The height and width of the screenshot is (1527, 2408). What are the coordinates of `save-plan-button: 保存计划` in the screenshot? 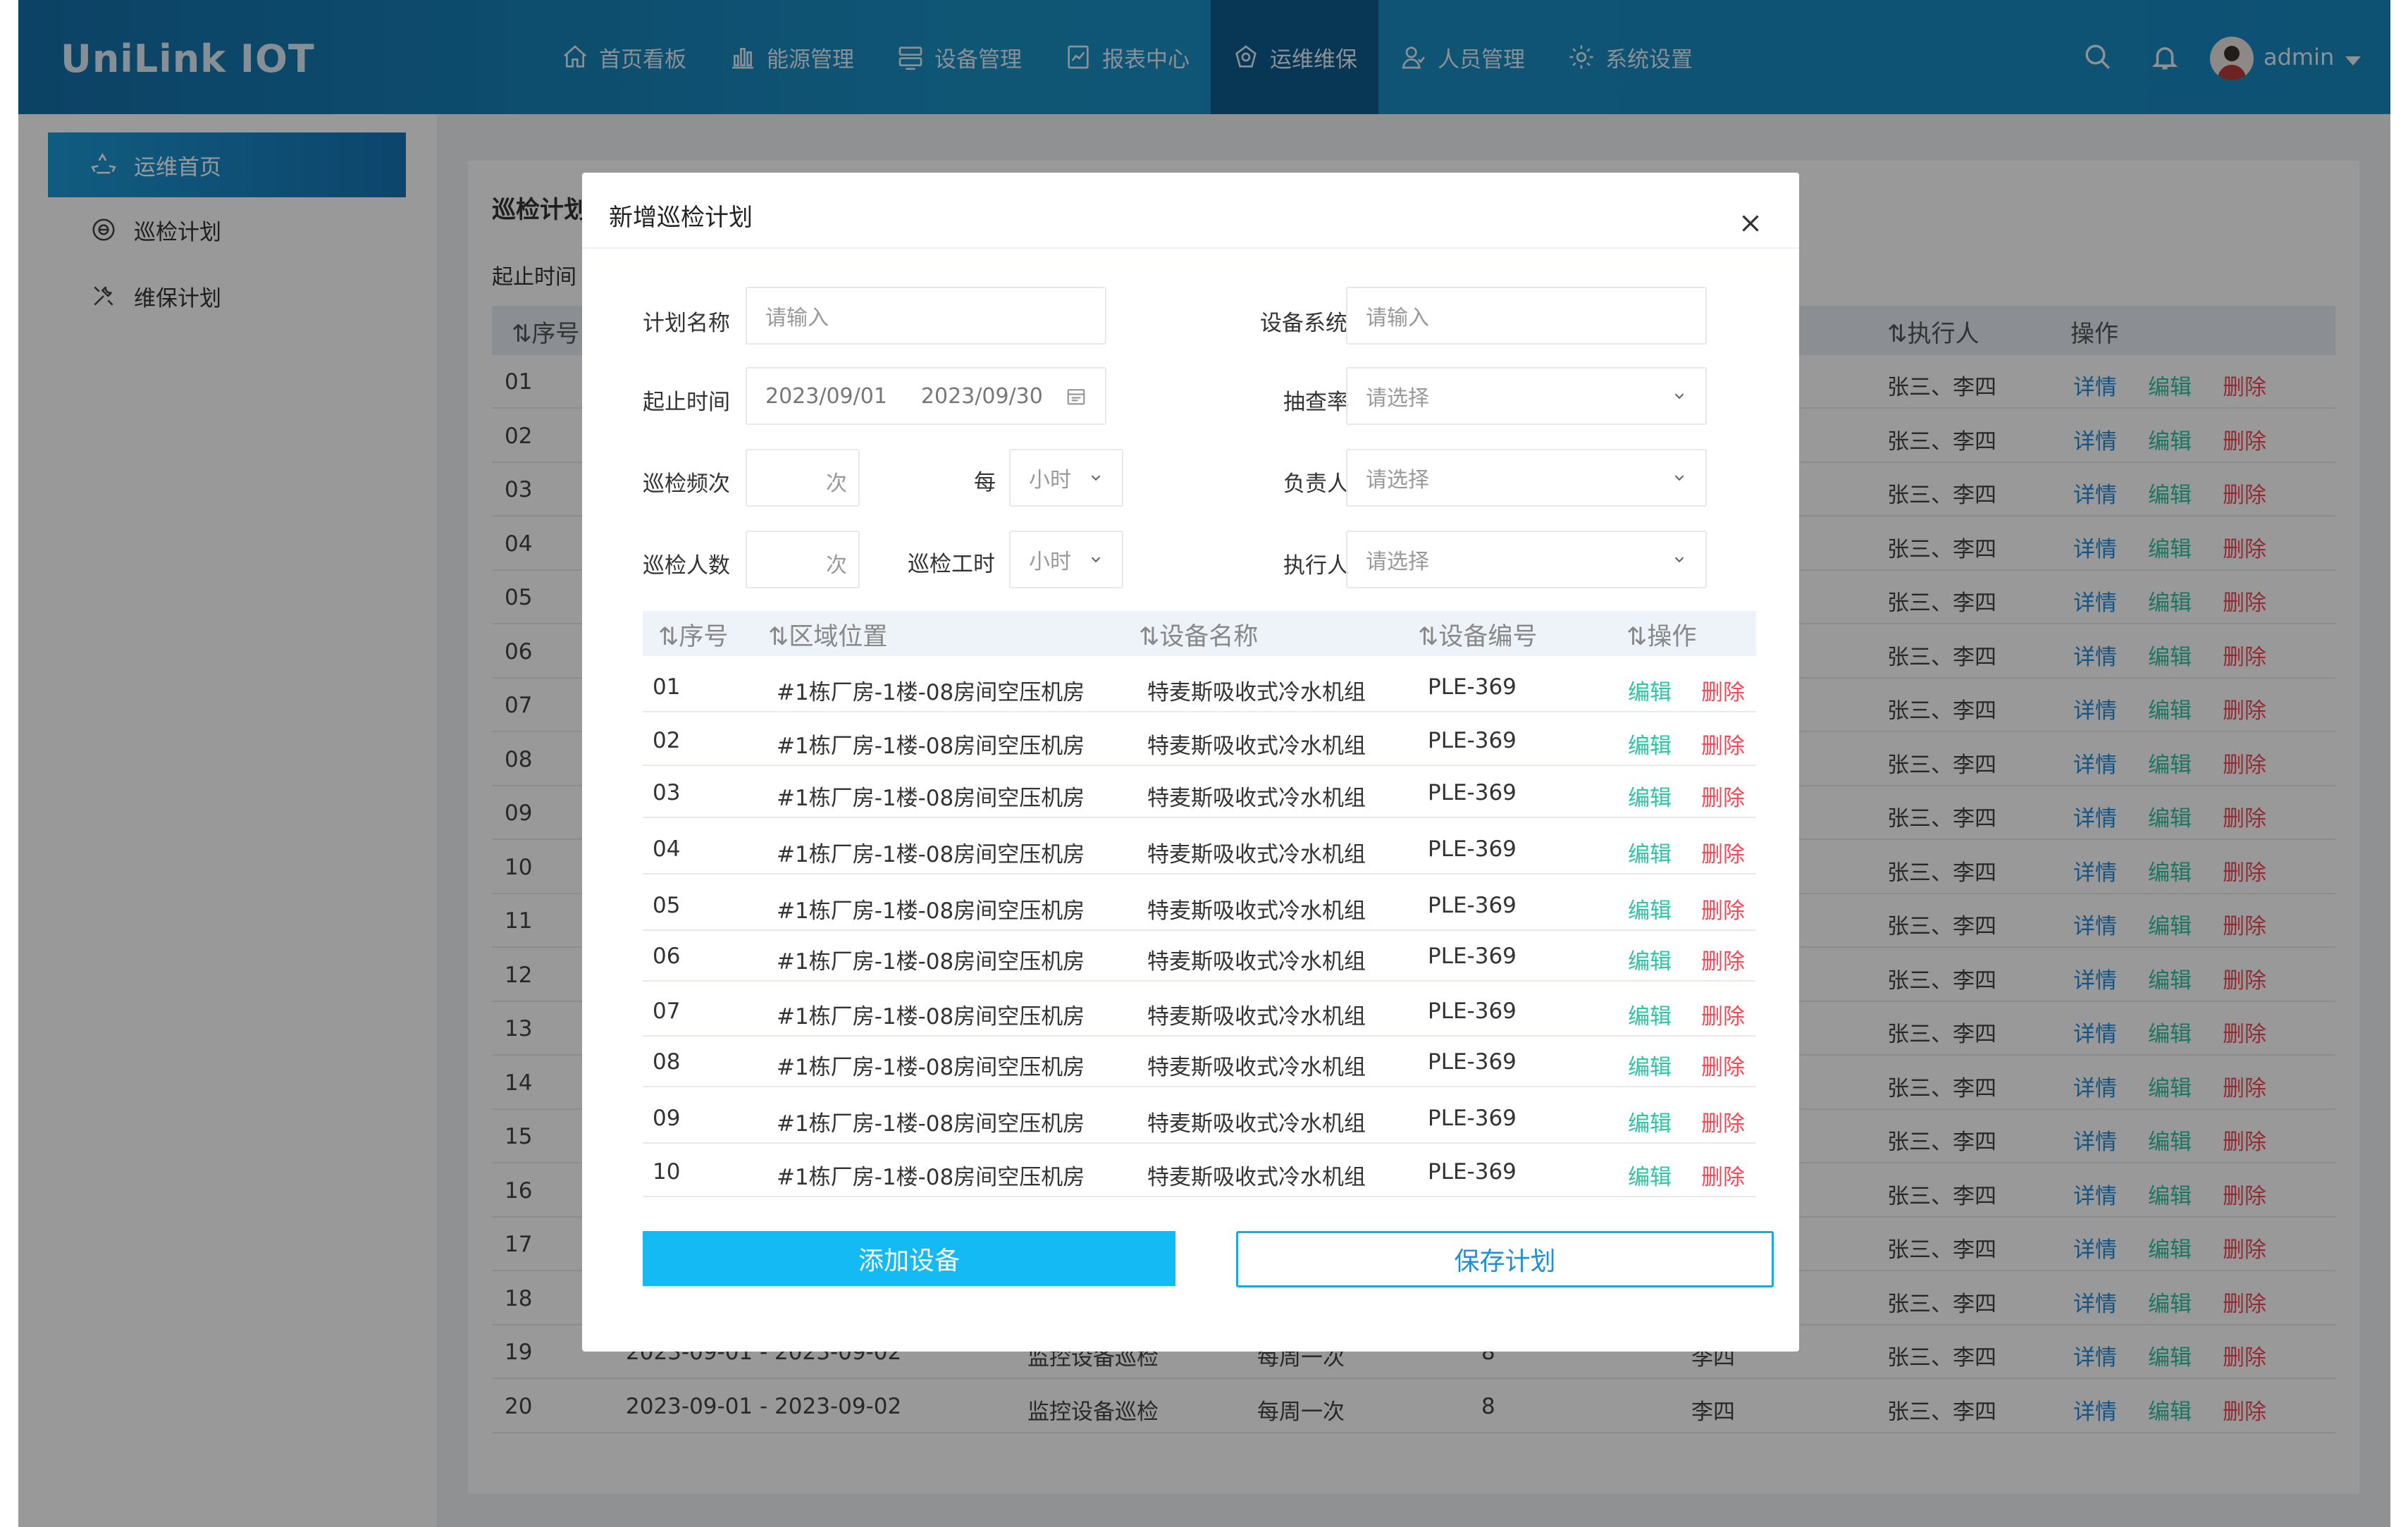 It's located at (1505, 1259).